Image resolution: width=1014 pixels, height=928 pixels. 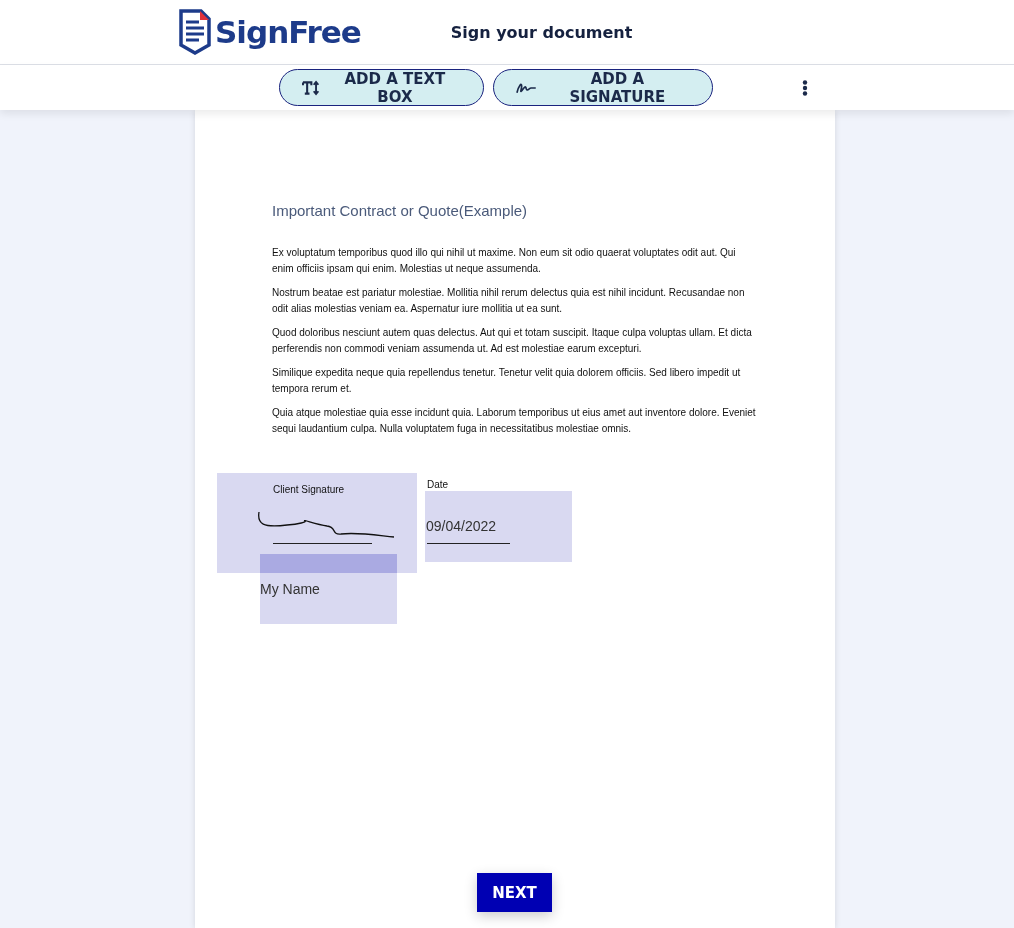 I want to click on document-paragraph: Ex voluptatum temporibus quod illo qui nihil ut maxime. Non eum sit odio quaerat voluptates odit aut. Qui enim officiis ipsam qui enim. Molestias ut neque assumenda., so click(x=504, y=261).